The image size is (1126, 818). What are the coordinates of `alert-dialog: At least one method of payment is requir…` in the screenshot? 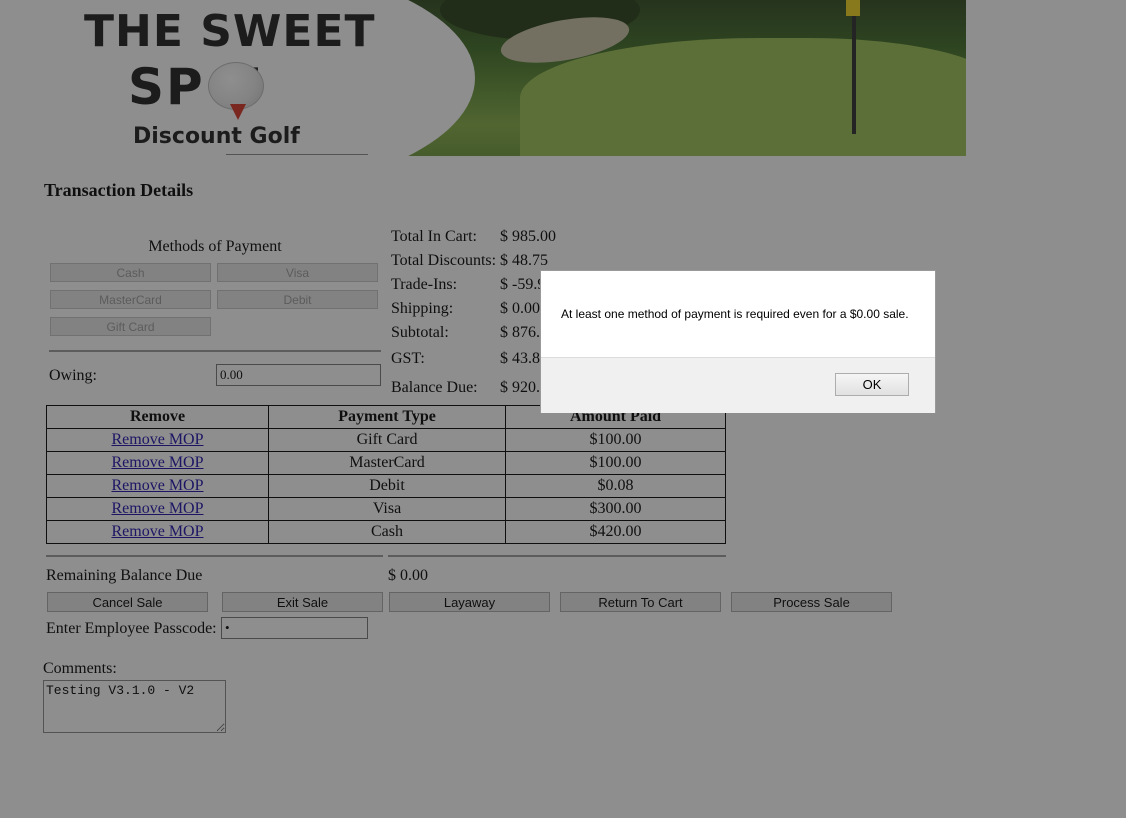 It's located at (738, 341).